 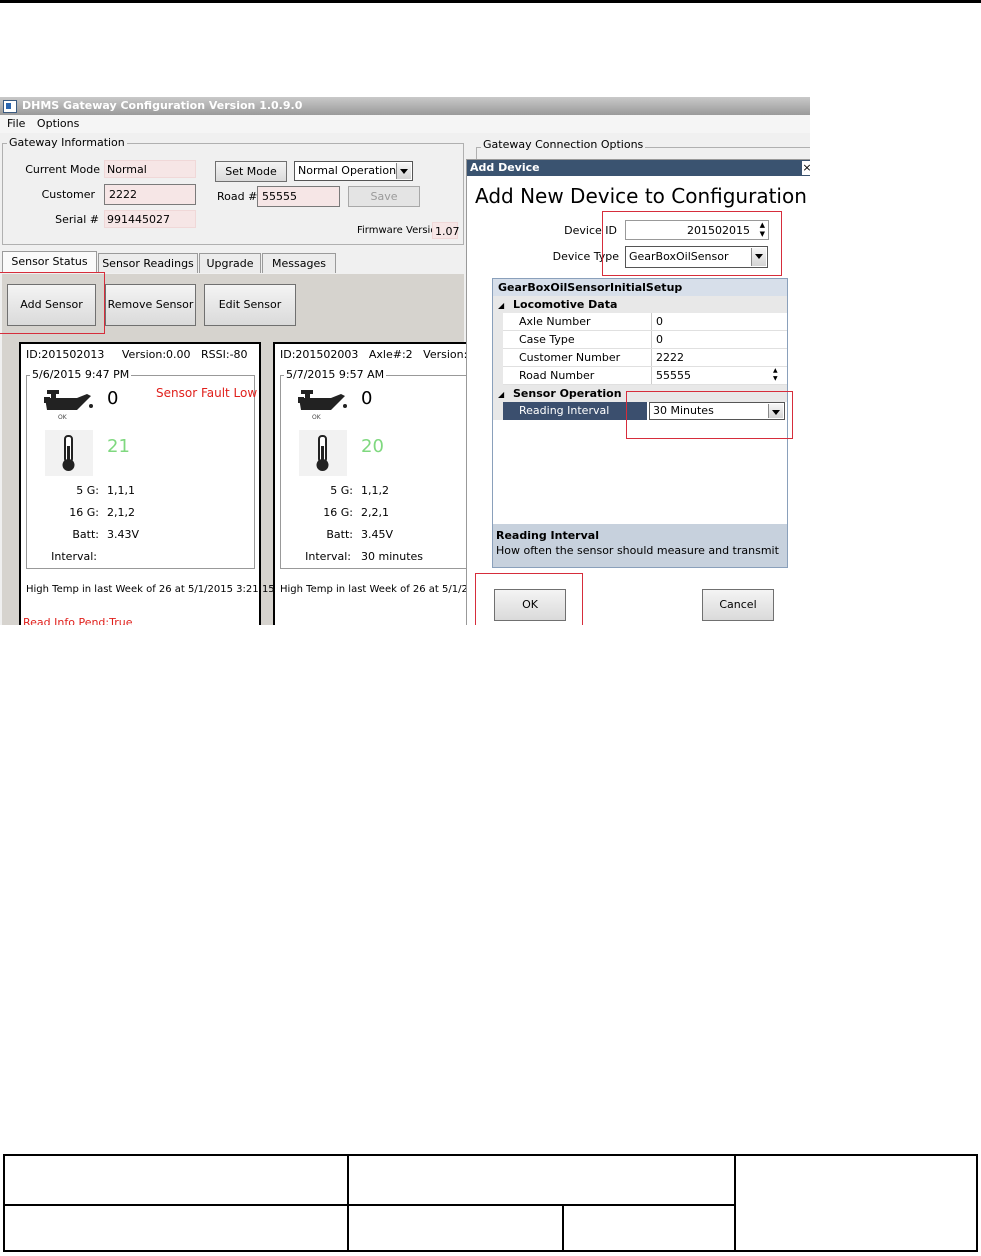 What do you see at coordinates (567, 393) in the screenshot?
I see `category-label: Sensor Operation` at bounding box center [567, 393].